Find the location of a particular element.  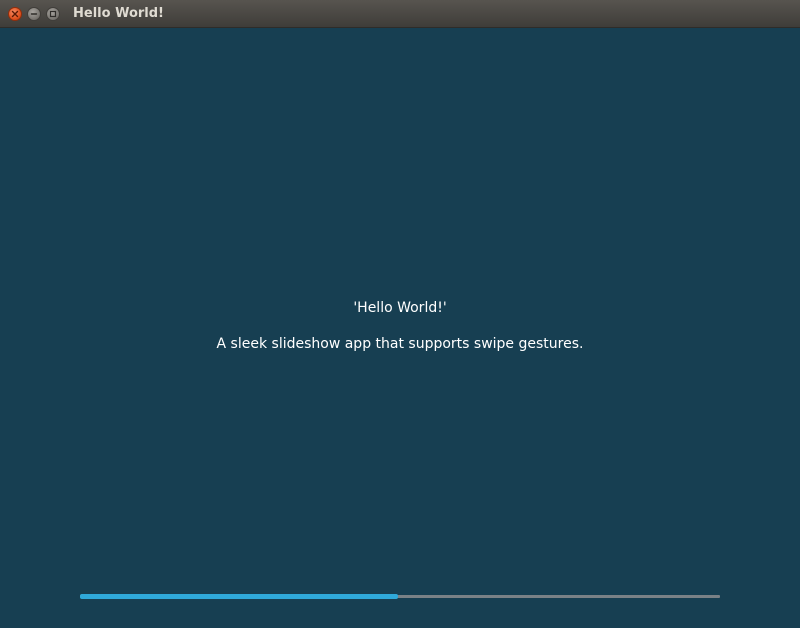

slide-title: 'Hello World!' is located at coordinates (400, 308).